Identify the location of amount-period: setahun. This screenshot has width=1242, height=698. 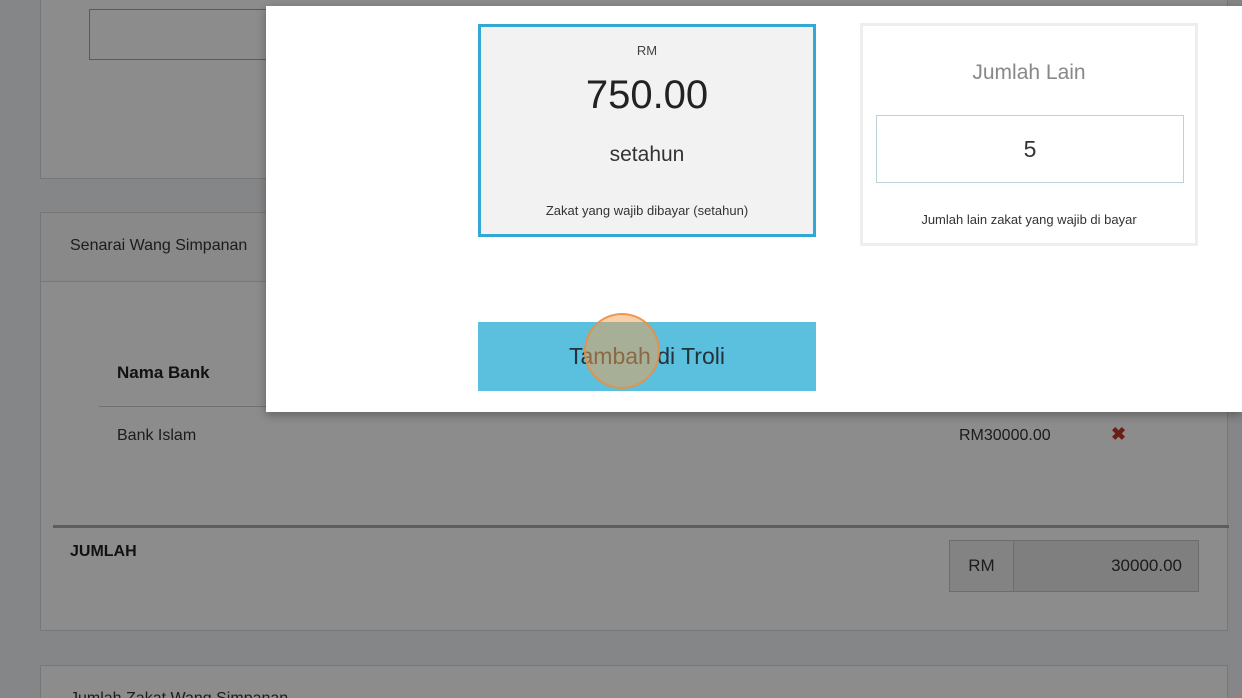
(647, 154).